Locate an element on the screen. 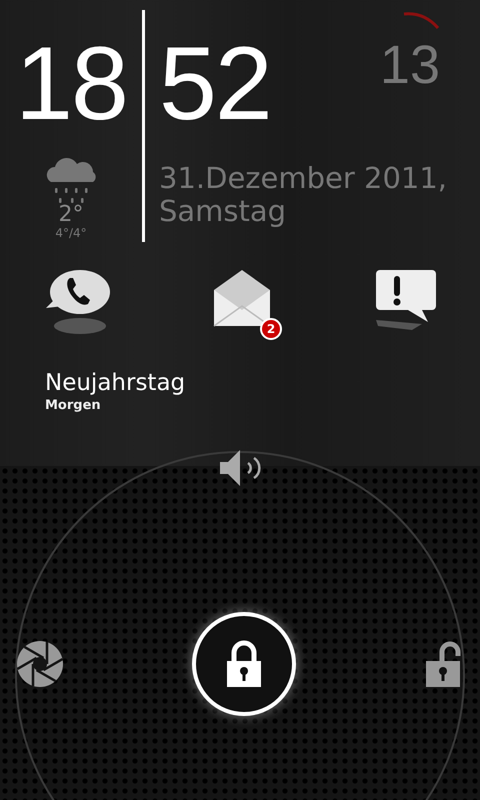  padlock-icon is located at coordinates (244, 664).